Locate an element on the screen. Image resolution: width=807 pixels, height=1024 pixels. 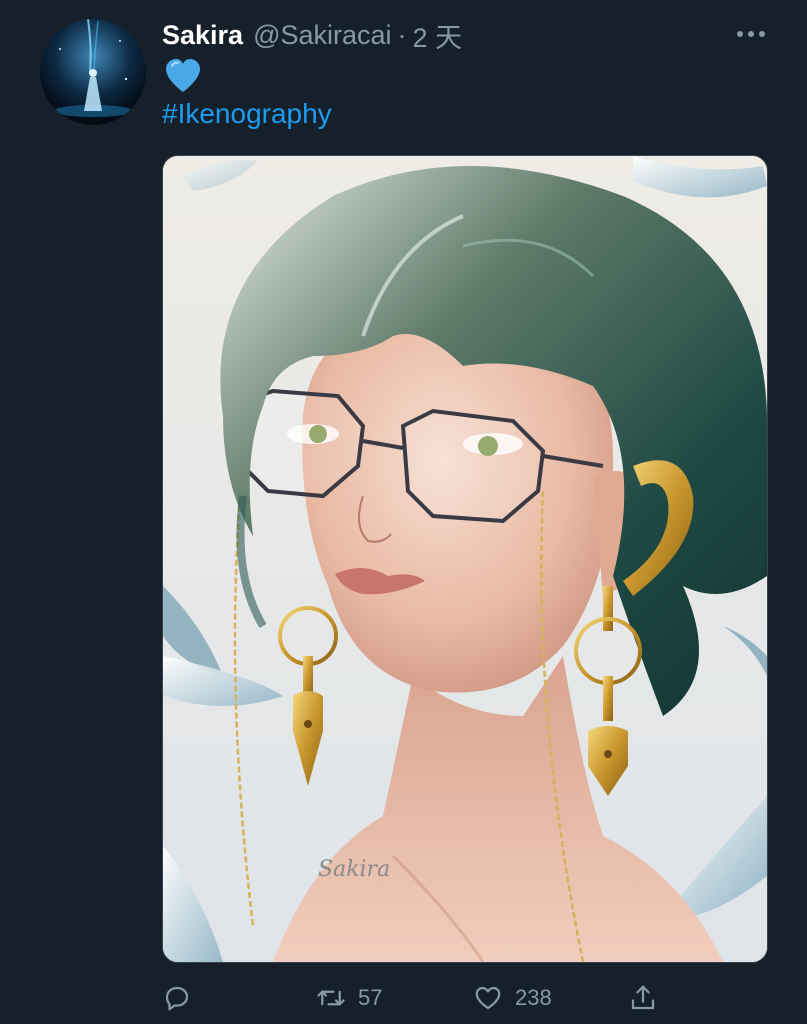
reply-icon is located at coordinates (177, 998).